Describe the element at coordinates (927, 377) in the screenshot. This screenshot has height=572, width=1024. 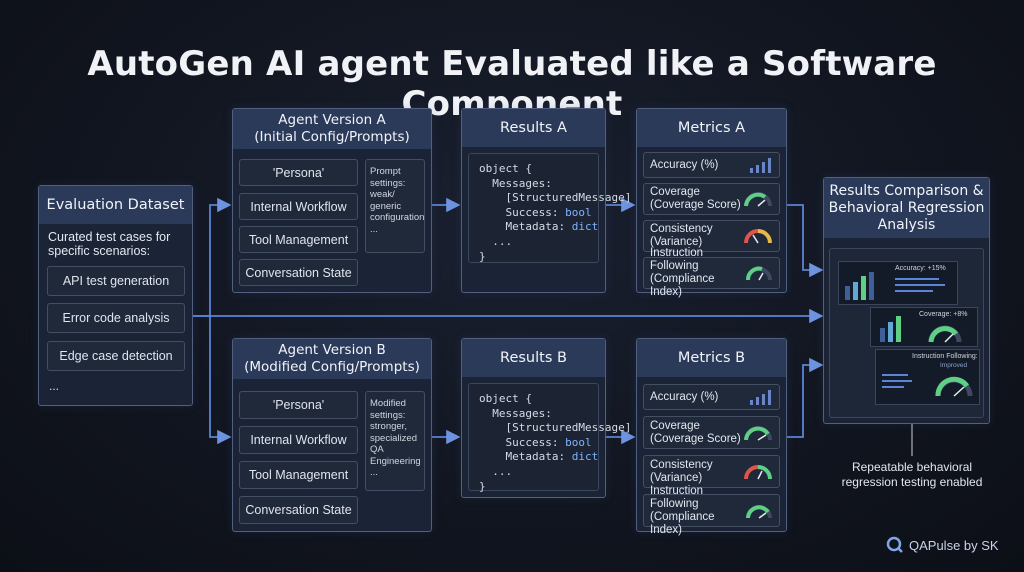
I see `instruction-comparison-card: Instruction Following: Improved` at that location.